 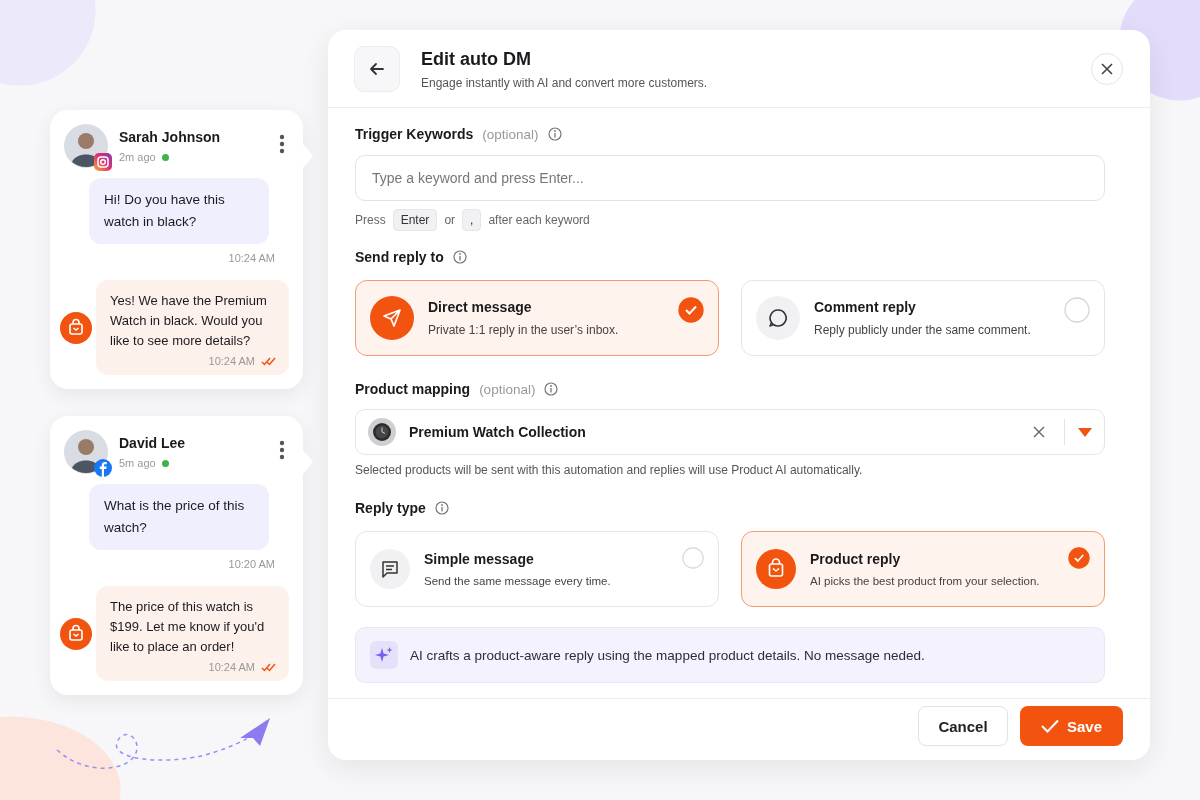 I want to click on avatar-icon, so click(x=86, y=146).